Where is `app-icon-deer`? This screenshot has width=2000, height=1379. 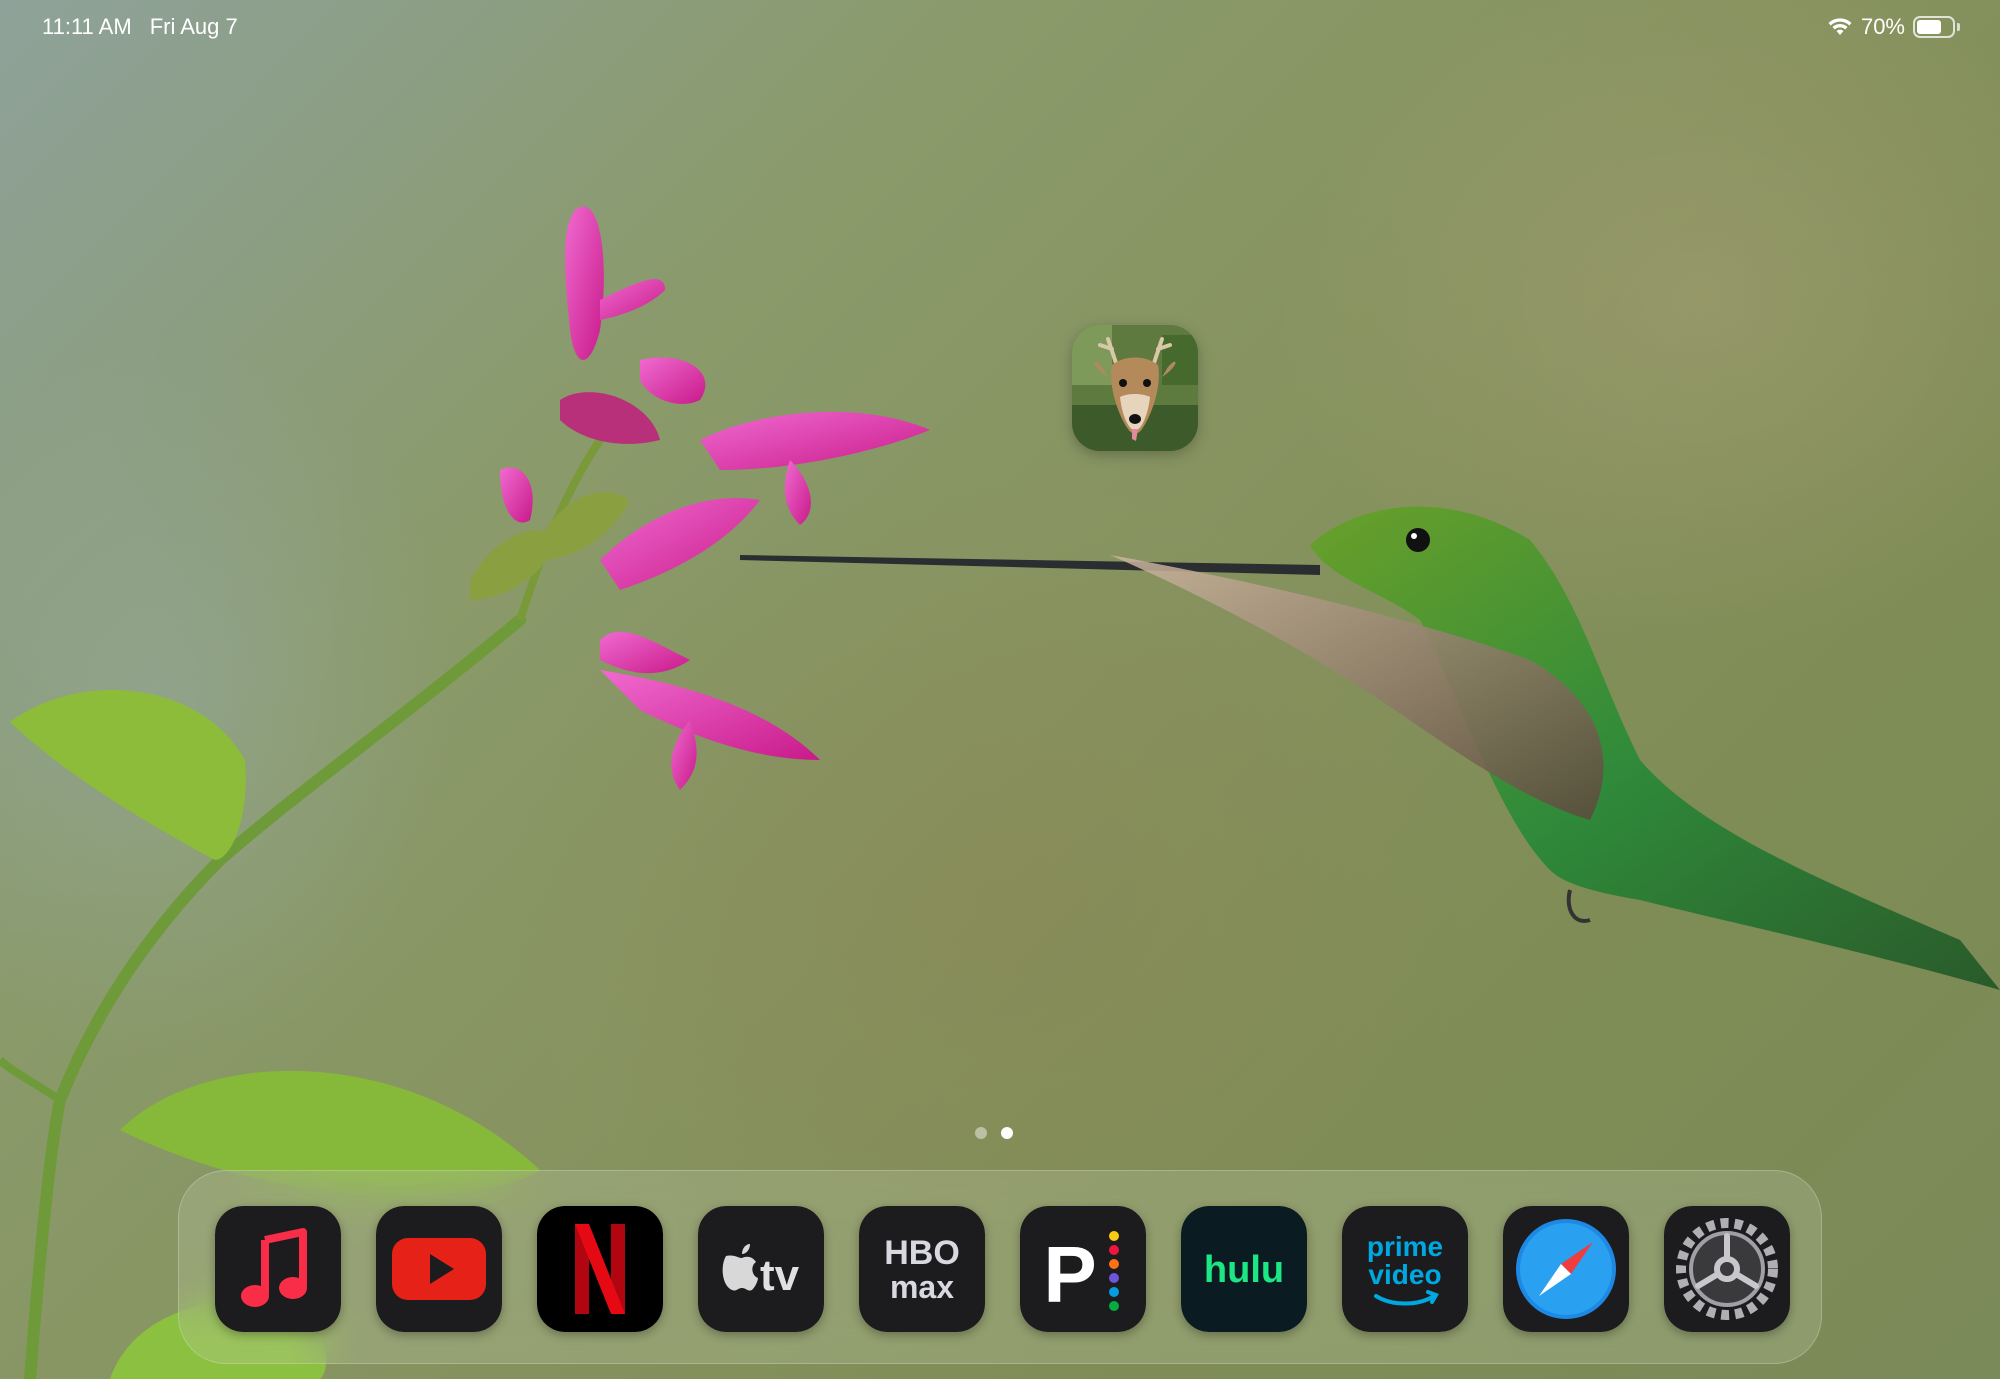
app-icon-deer is located at coordinates (1135, 388).